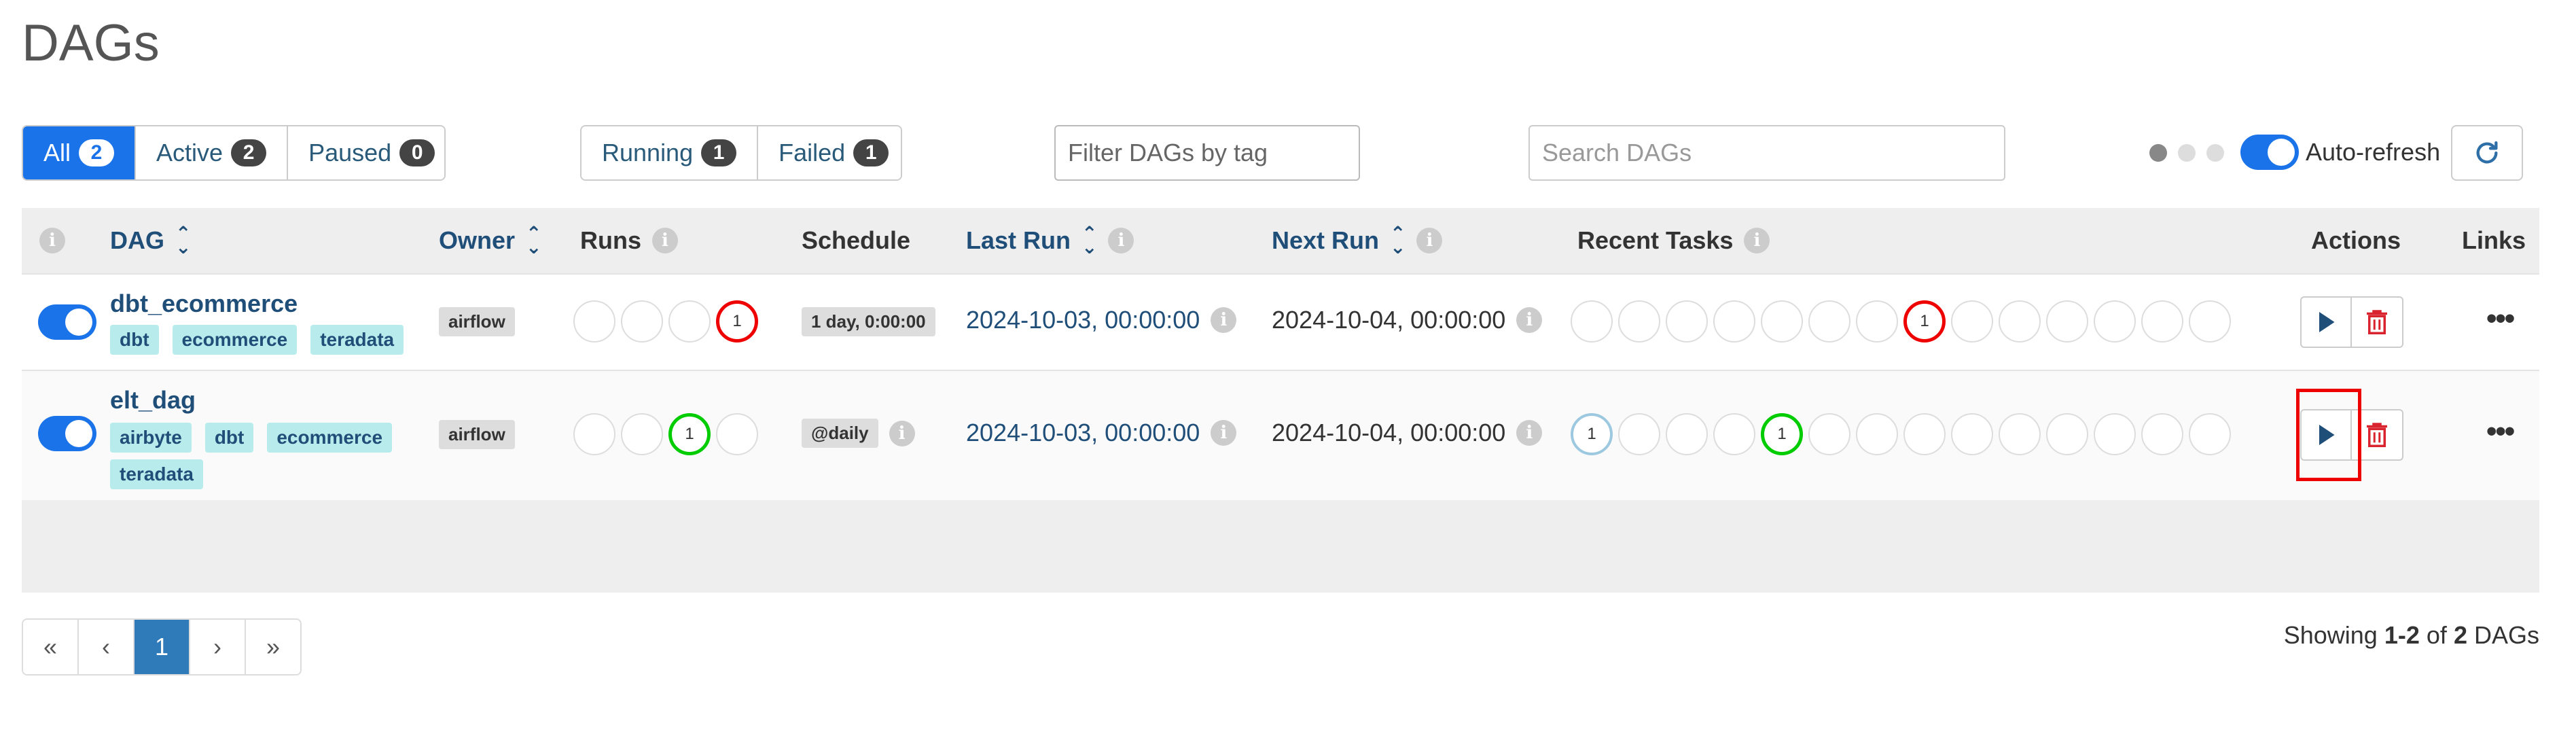 This screenshot has width=2576, height=738. I want to click on status-filter-group: All 2 Active 2 Paused 0, so click(234, 153).